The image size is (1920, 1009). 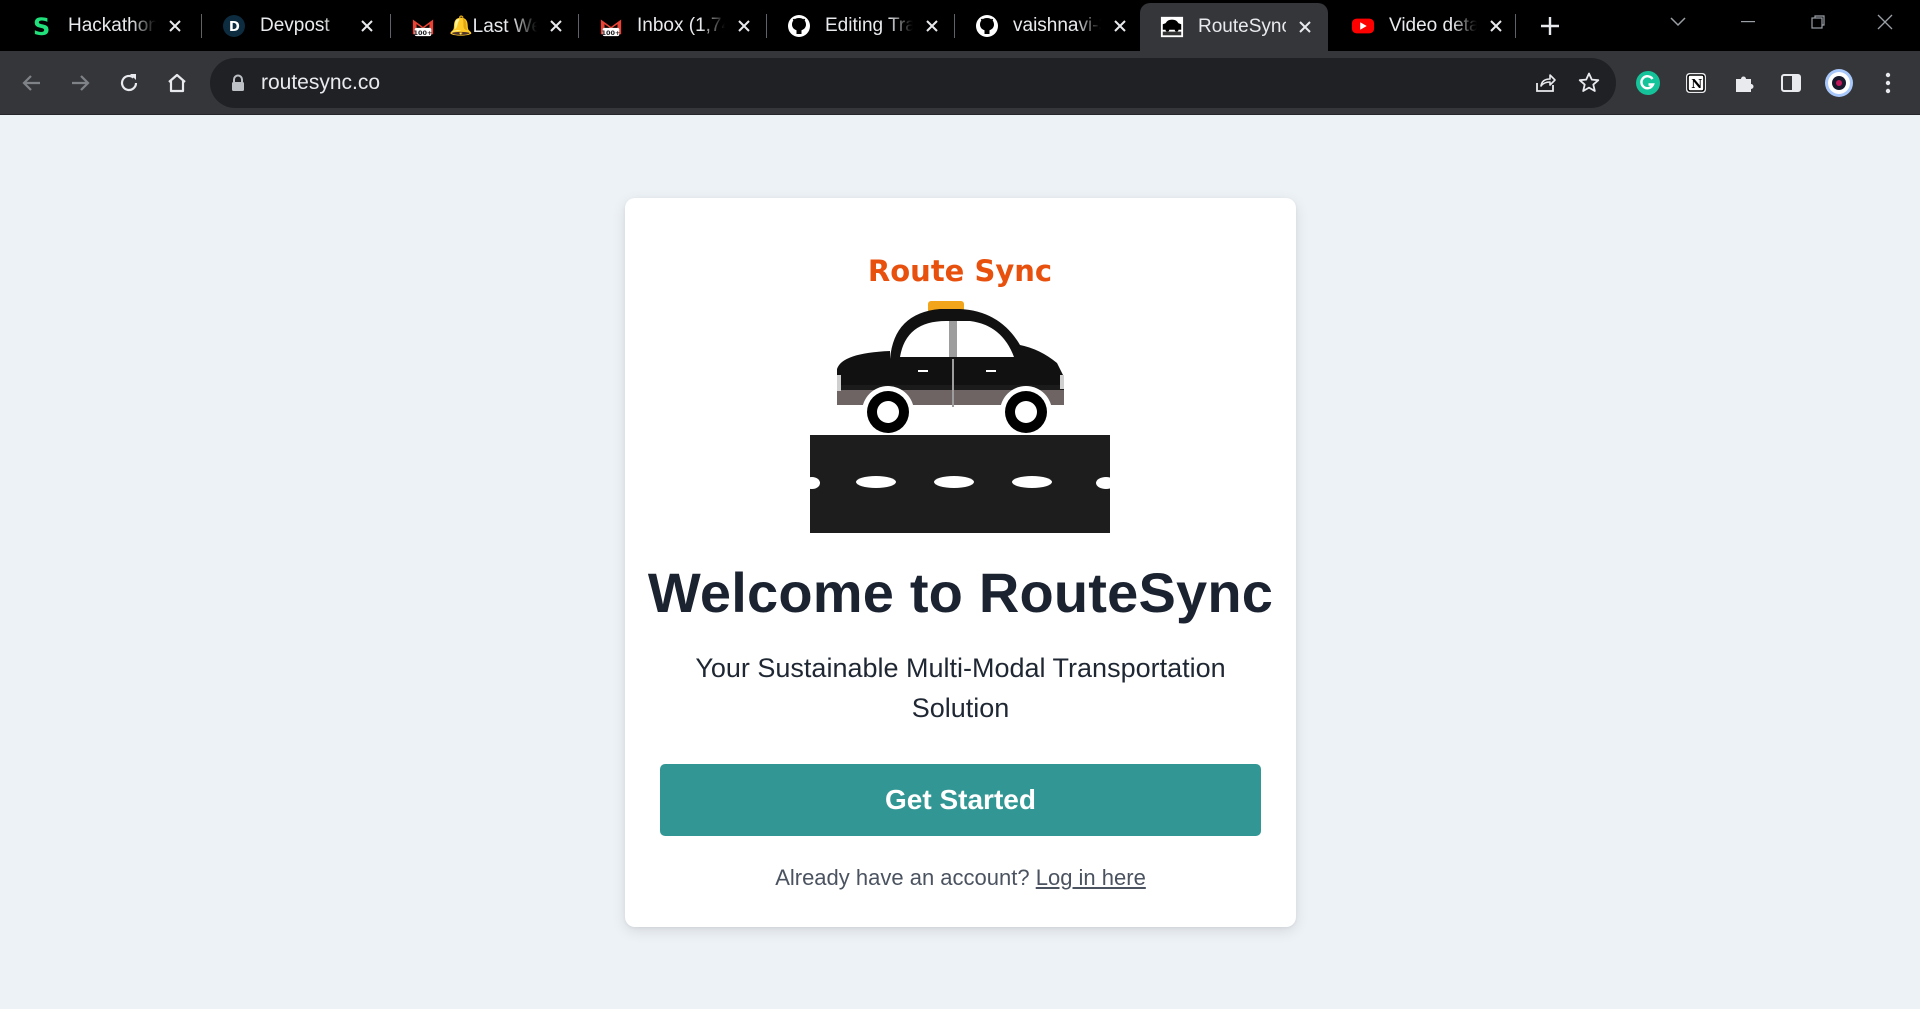 I want to click on tab-routesync: RouteSync, so click(x=1234, y=27).